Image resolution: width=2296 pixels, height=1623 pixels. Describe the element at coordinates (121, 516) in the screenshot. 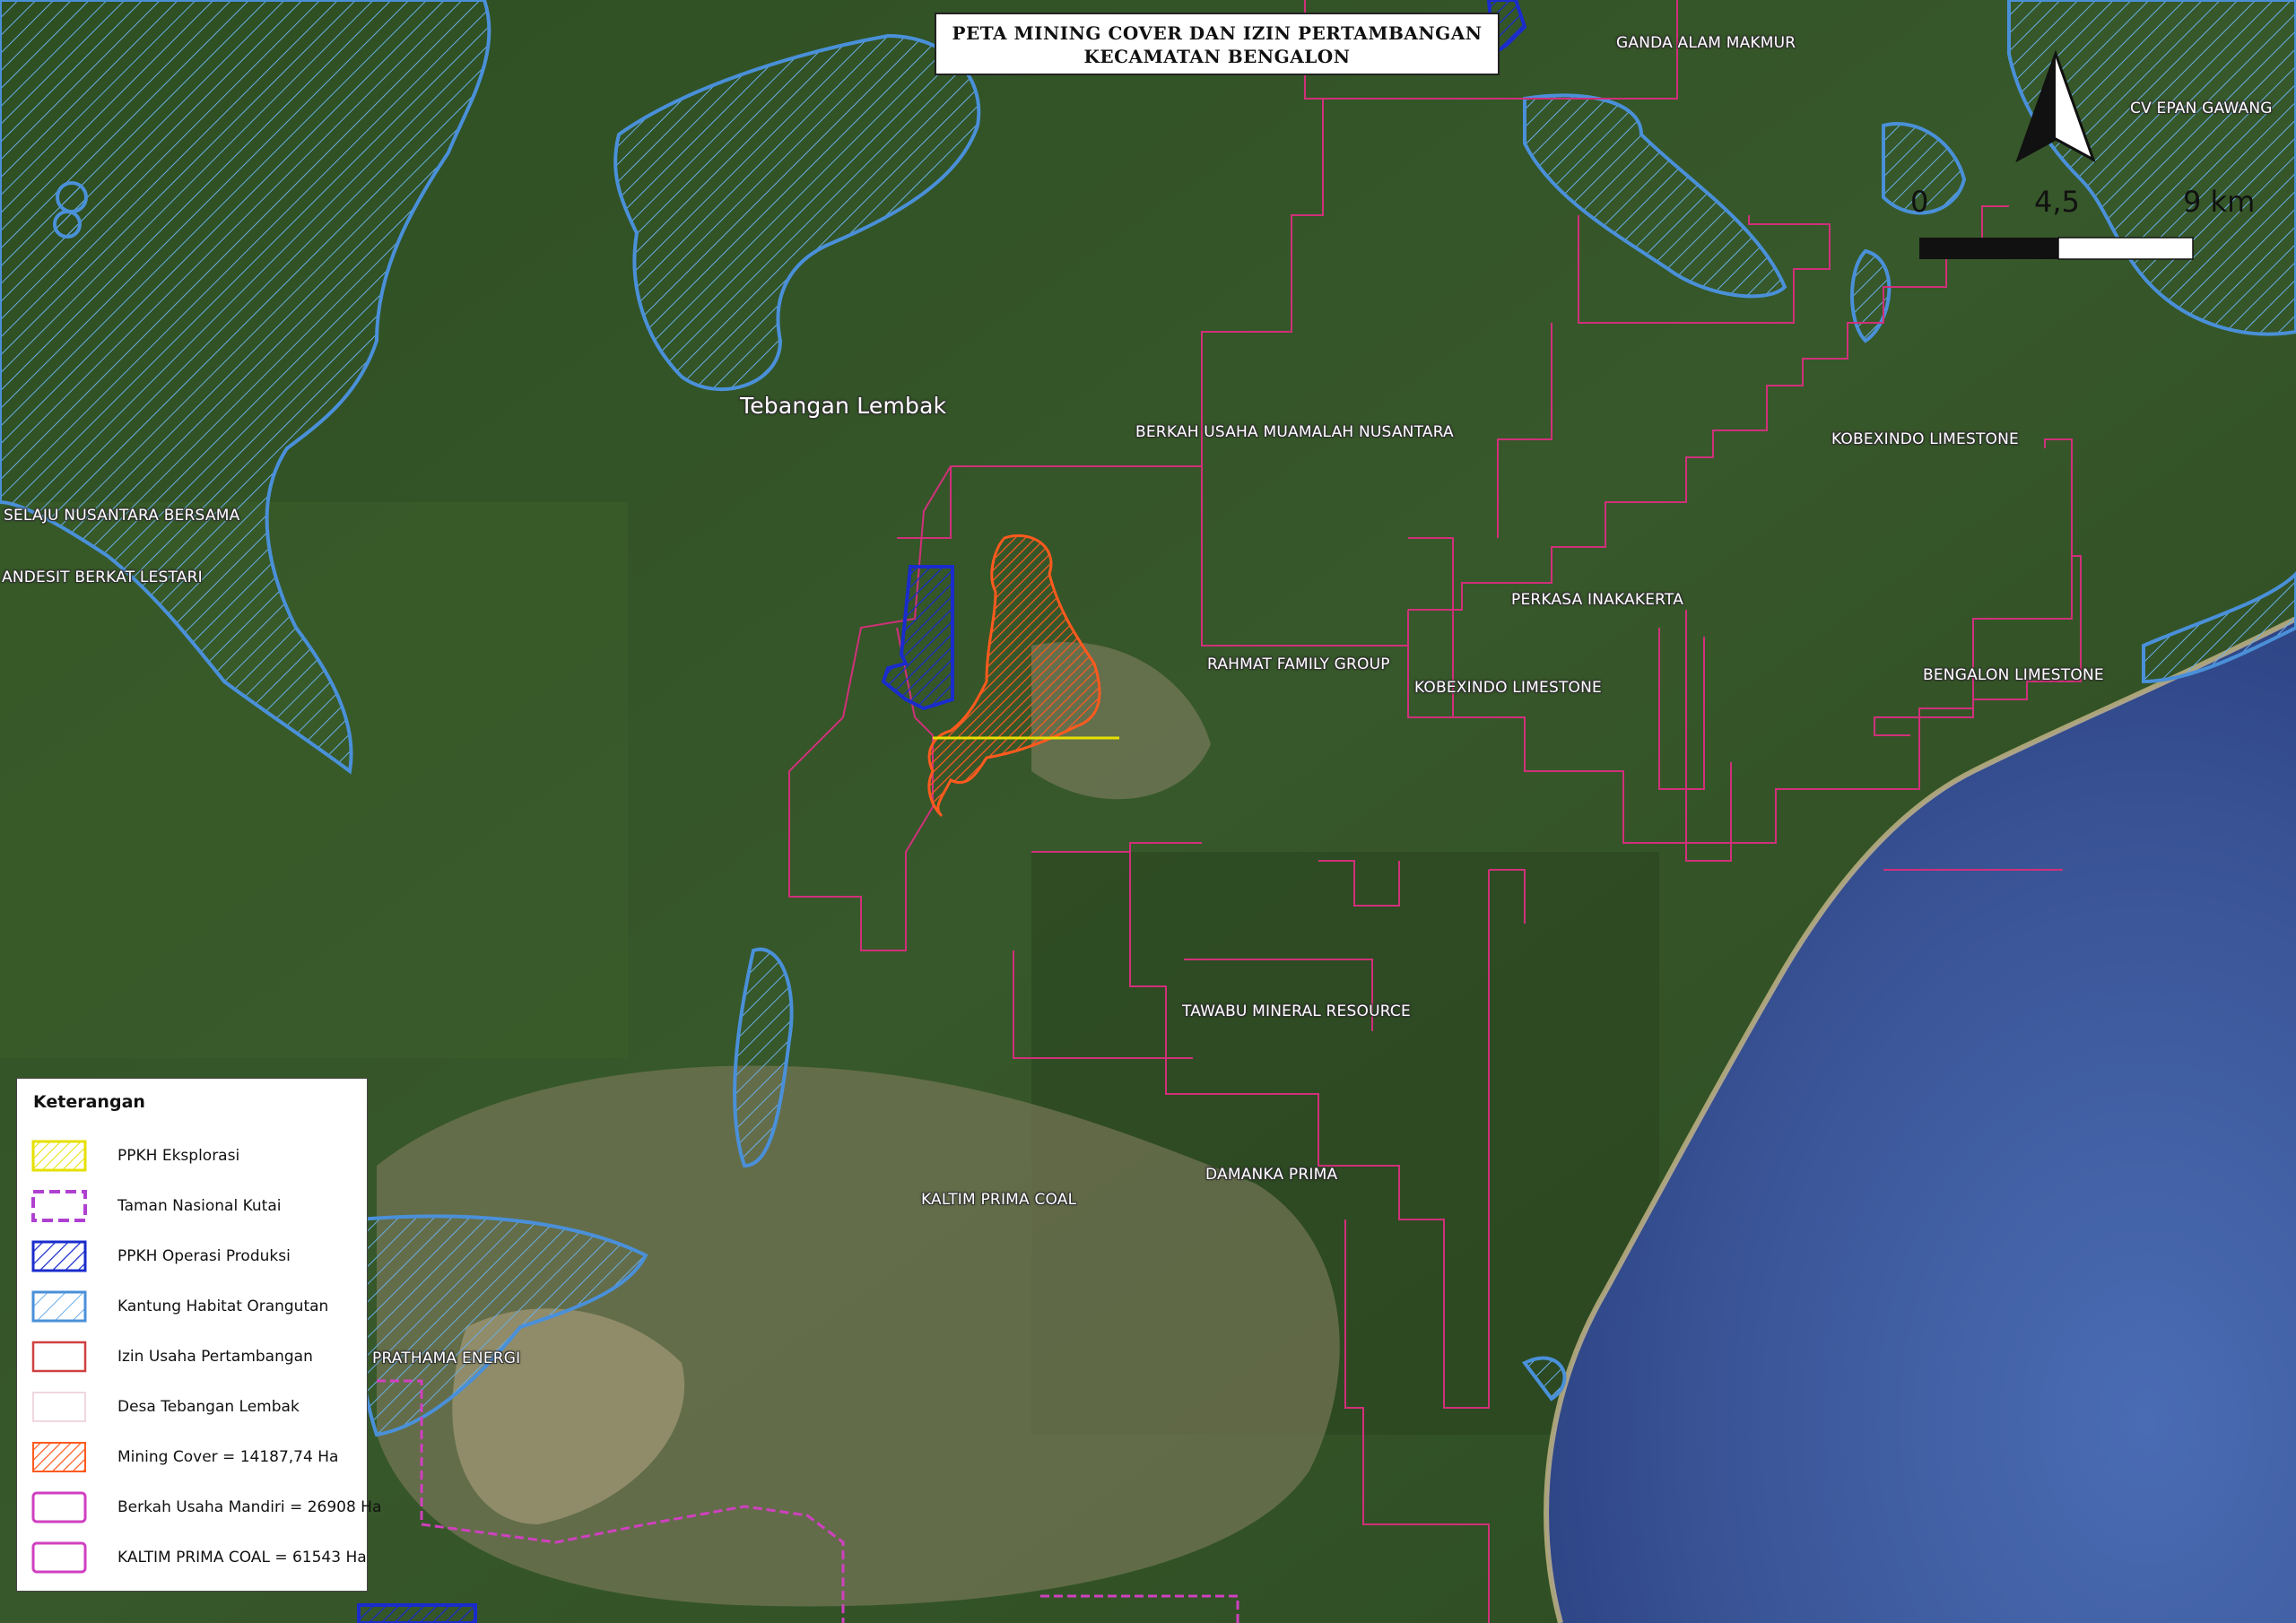

I see `place-label-selaju: SELAJU NUSANTARA BERSAMA` at that location.